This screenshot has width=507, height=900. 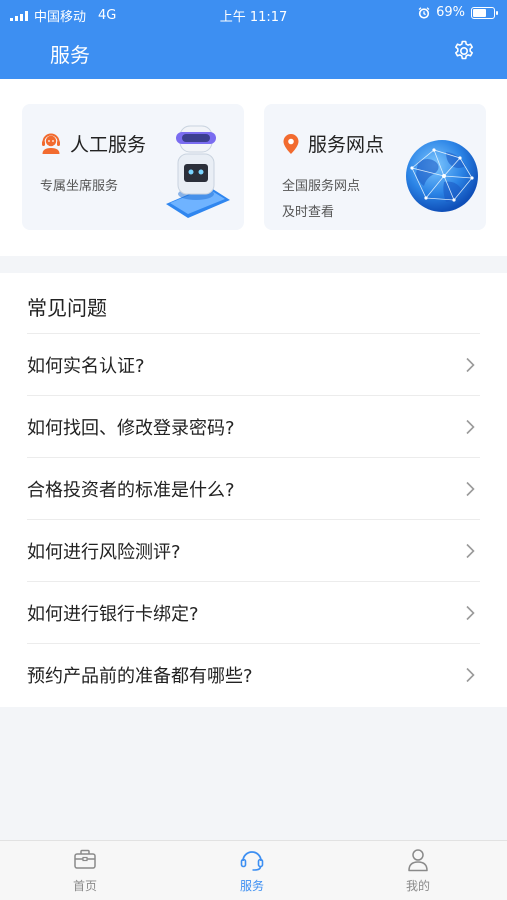 What do you see at coordinates (253, 426) in the screenshot?
I see `faq-item: 如何找回、修改登录密码?` at bounding box center [253, 426].